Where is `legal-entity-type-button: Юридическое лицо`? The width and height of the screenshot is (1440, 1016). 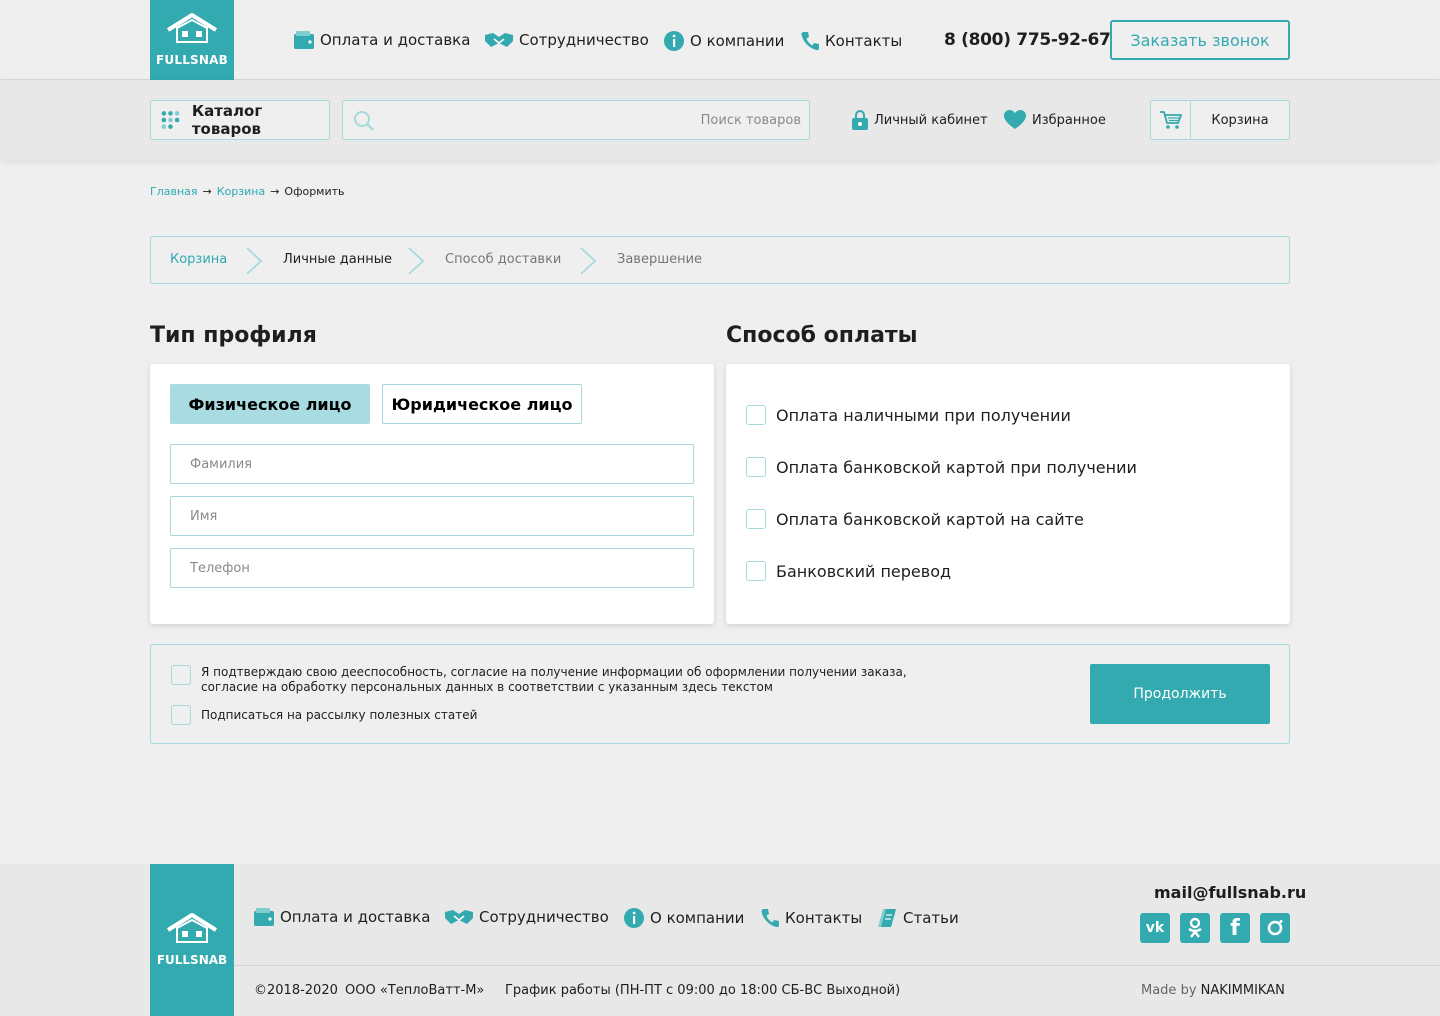 legal-entity-type-button: Юридическое лицо is located at coordinates (482, 404).